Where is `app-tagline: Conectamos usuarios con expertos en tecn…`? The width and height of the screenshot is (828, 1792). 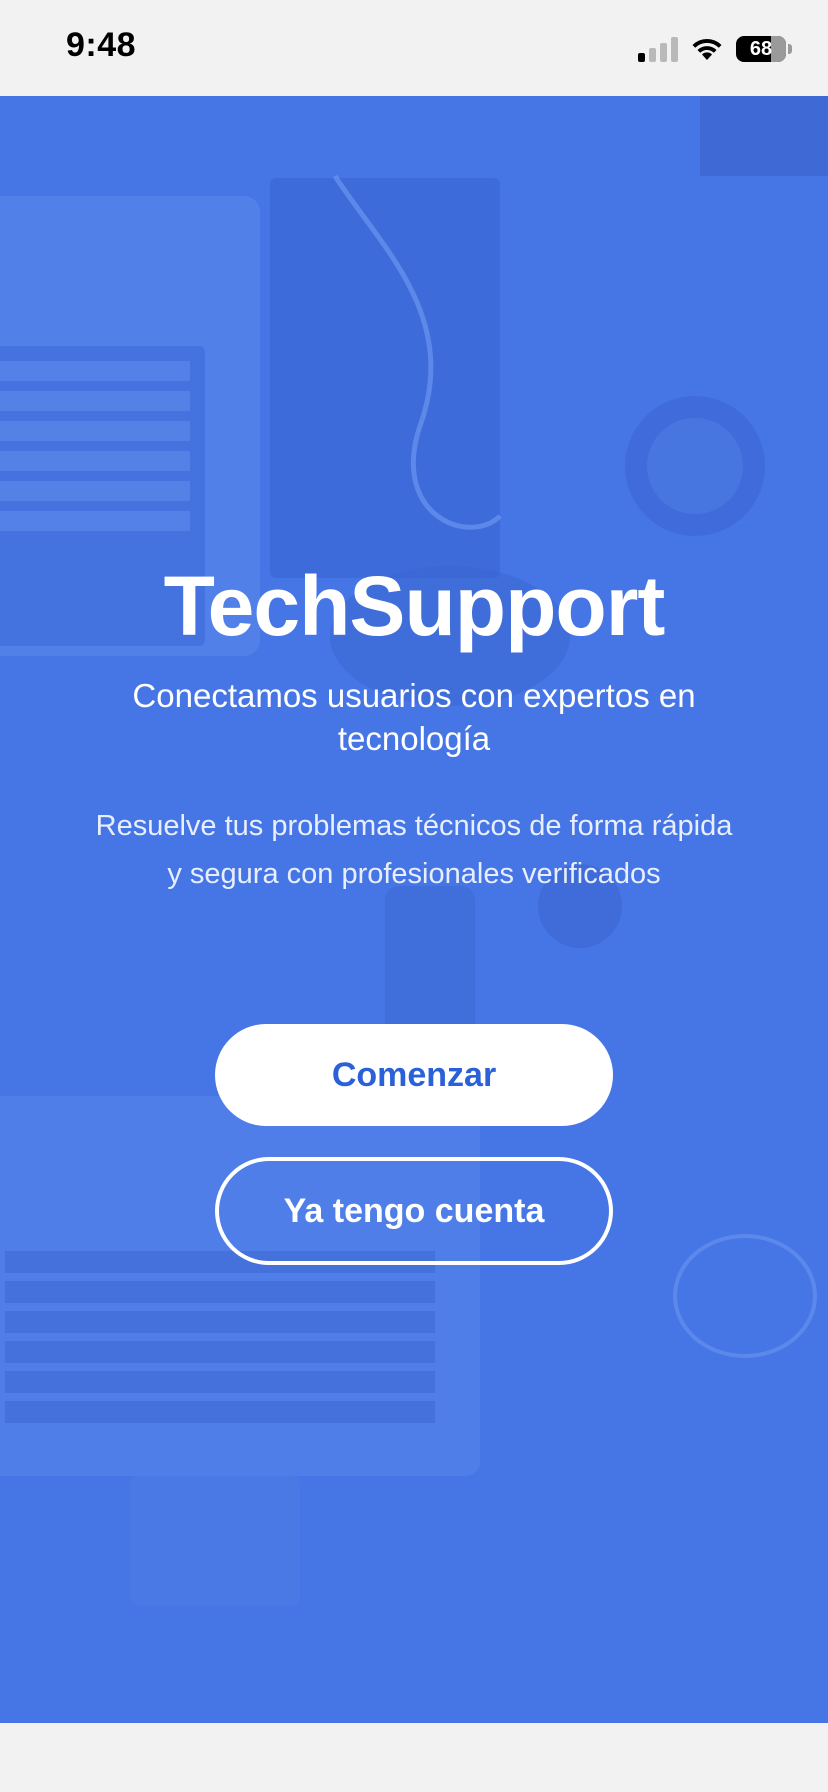
app-tagline: Conectamos usuarios con expertos en tecn… is located at coordinates (414, 717).